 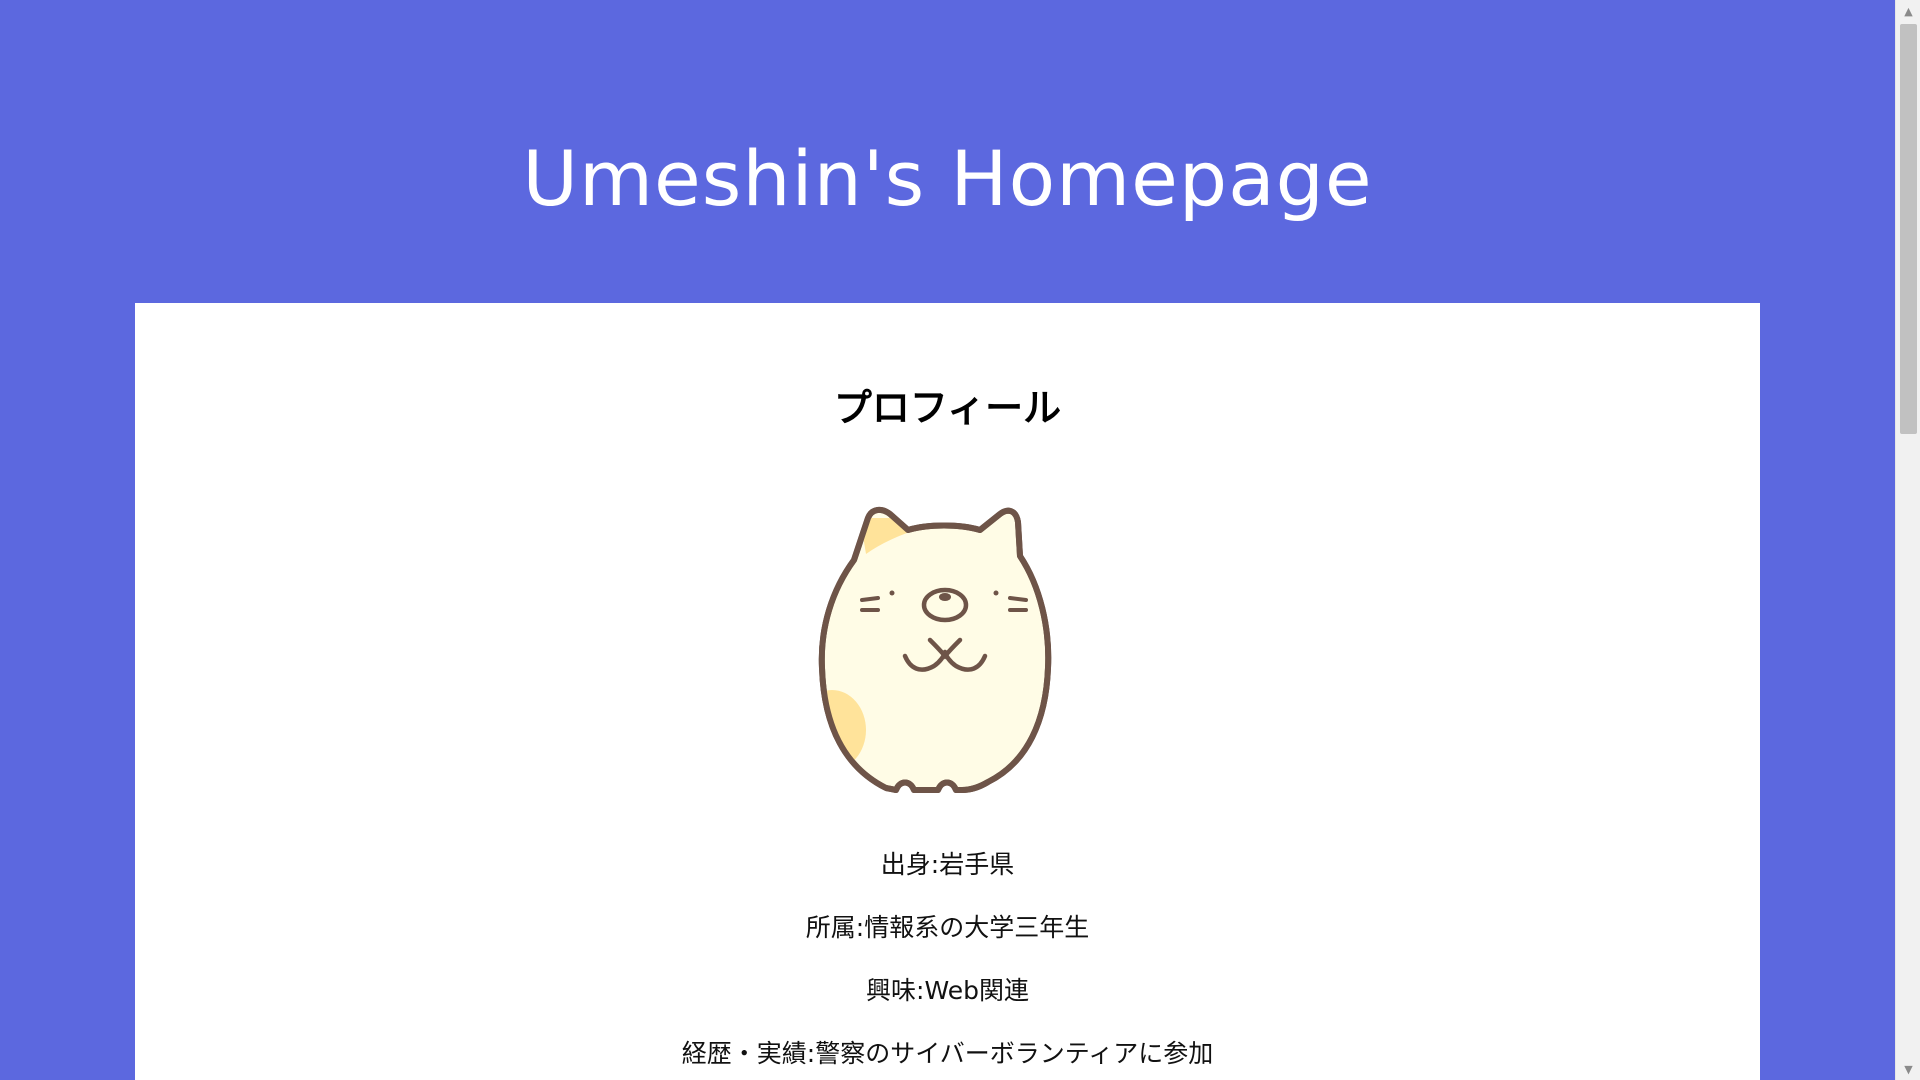 I want to click on site-title: Umeshin's Homepage, so click(x=947, y=178).